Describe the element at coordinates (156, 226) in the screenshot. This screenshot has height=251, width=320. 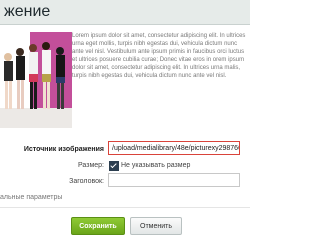
I see `cancel-button: Отменить` at that location.